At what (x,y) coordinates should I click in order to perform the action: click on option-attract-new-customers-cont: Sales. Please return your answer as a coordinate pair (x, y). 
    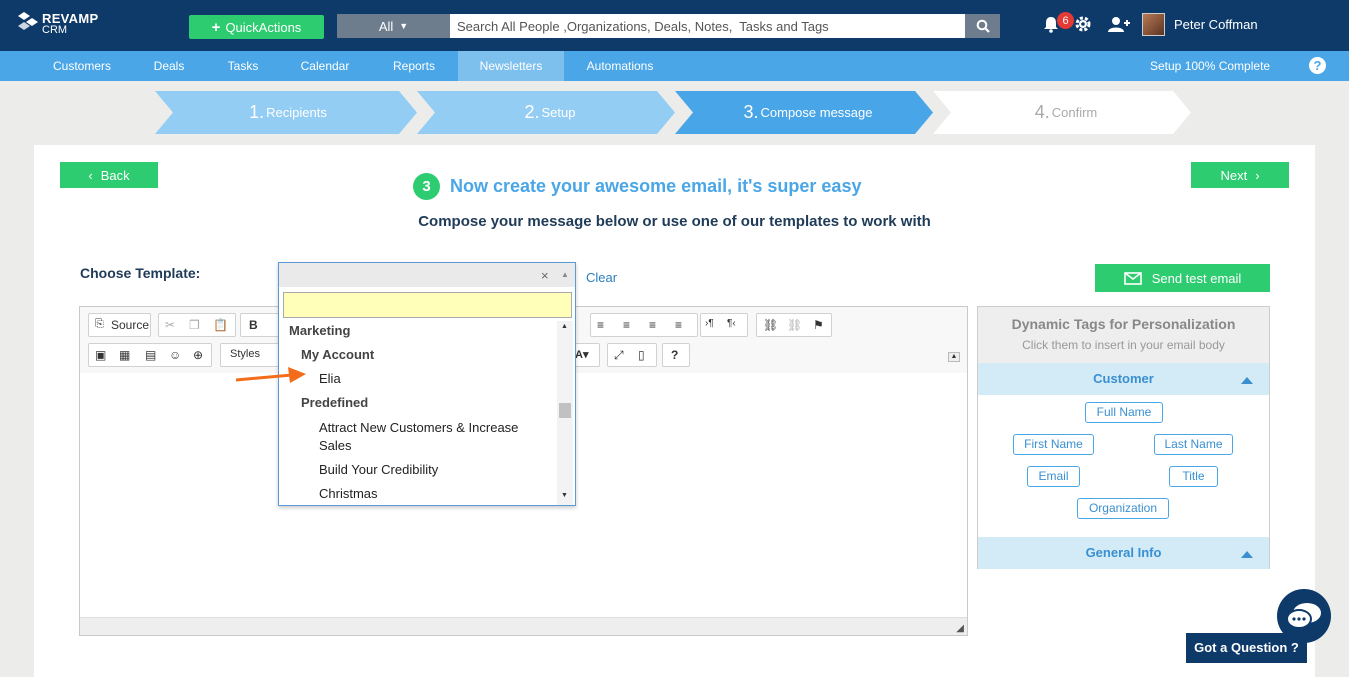
    Looking at the image, I should click on (335, 446).